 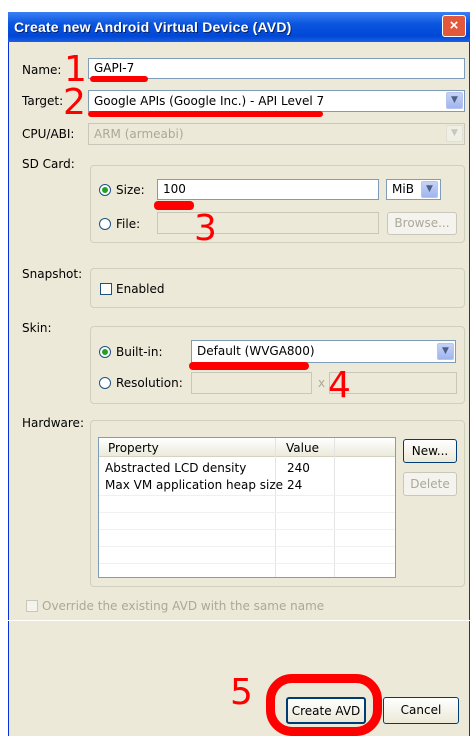 I want to click on table-row: Max VM application heap size 24, so click(x=250, y=485).